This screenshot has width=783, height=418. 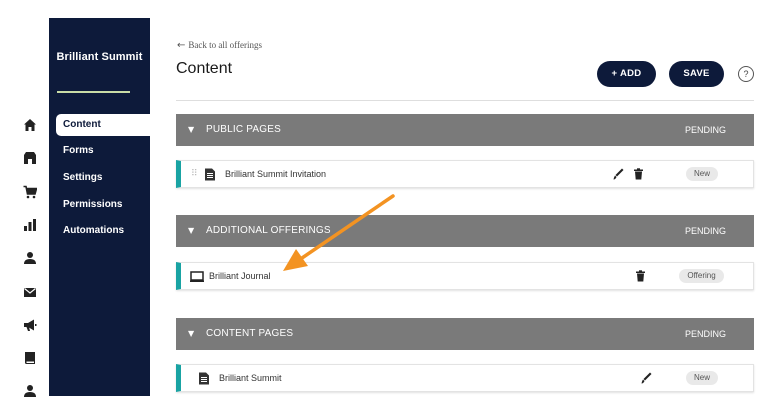 I want to click on book-icon, so click(x=30, y=358).